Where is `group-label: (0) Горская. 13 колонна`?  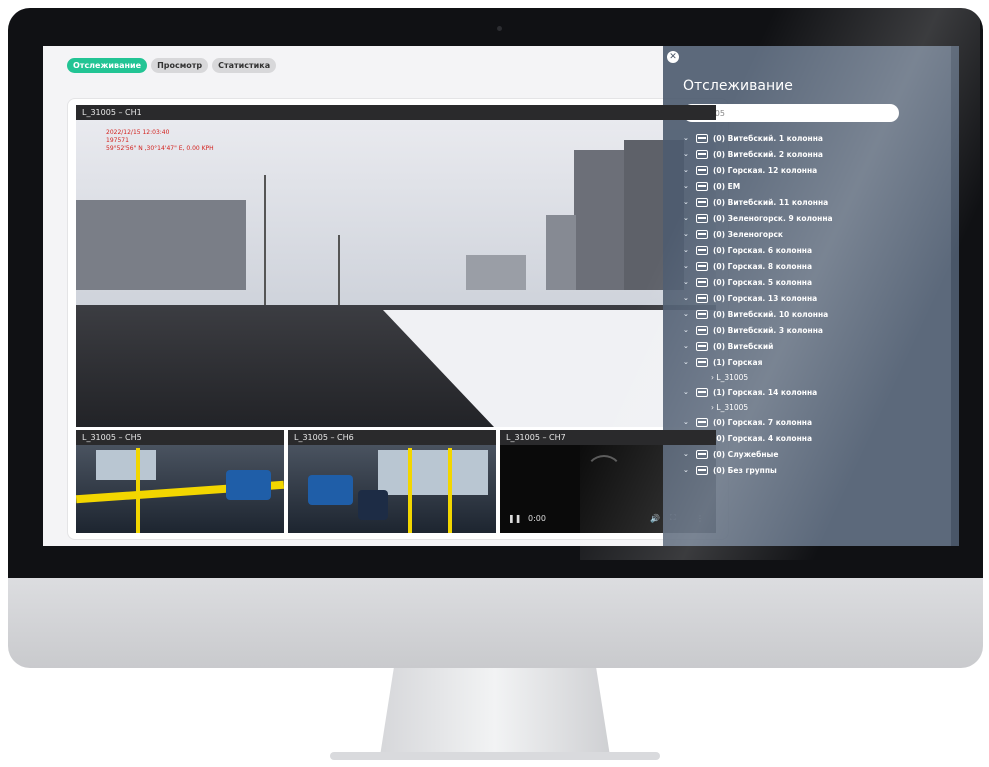 group-label: (0) Горская. 13 колонна is located at coordinates (765, 298).